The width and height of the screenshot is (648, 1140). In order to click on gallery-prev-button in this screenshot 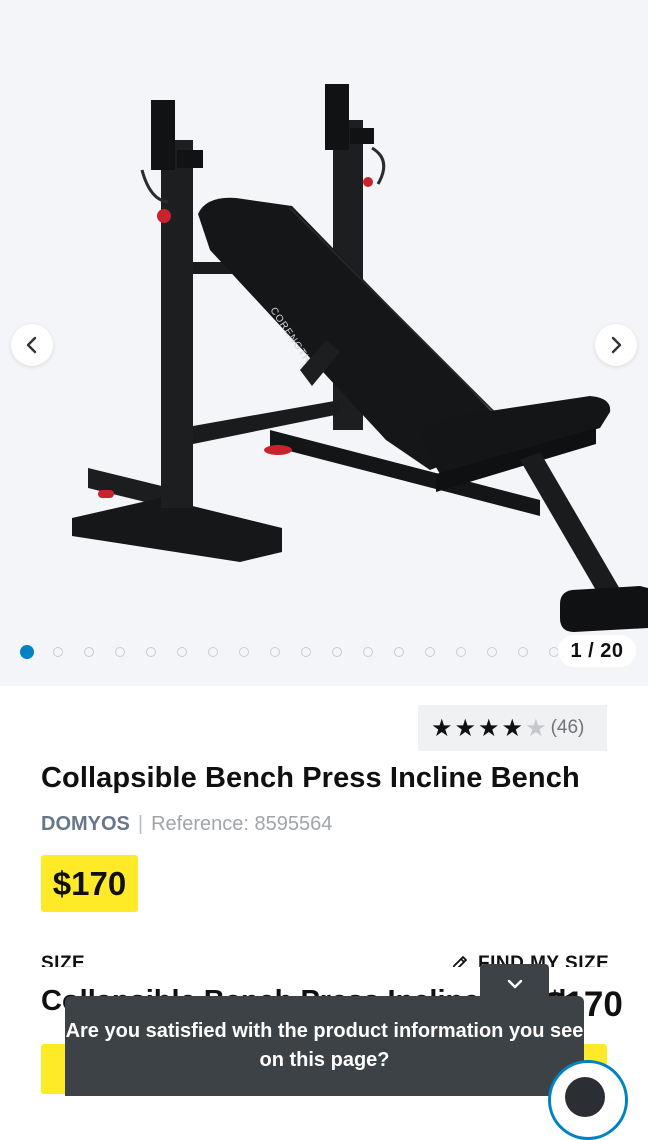, I will do `click(32, 345)`.